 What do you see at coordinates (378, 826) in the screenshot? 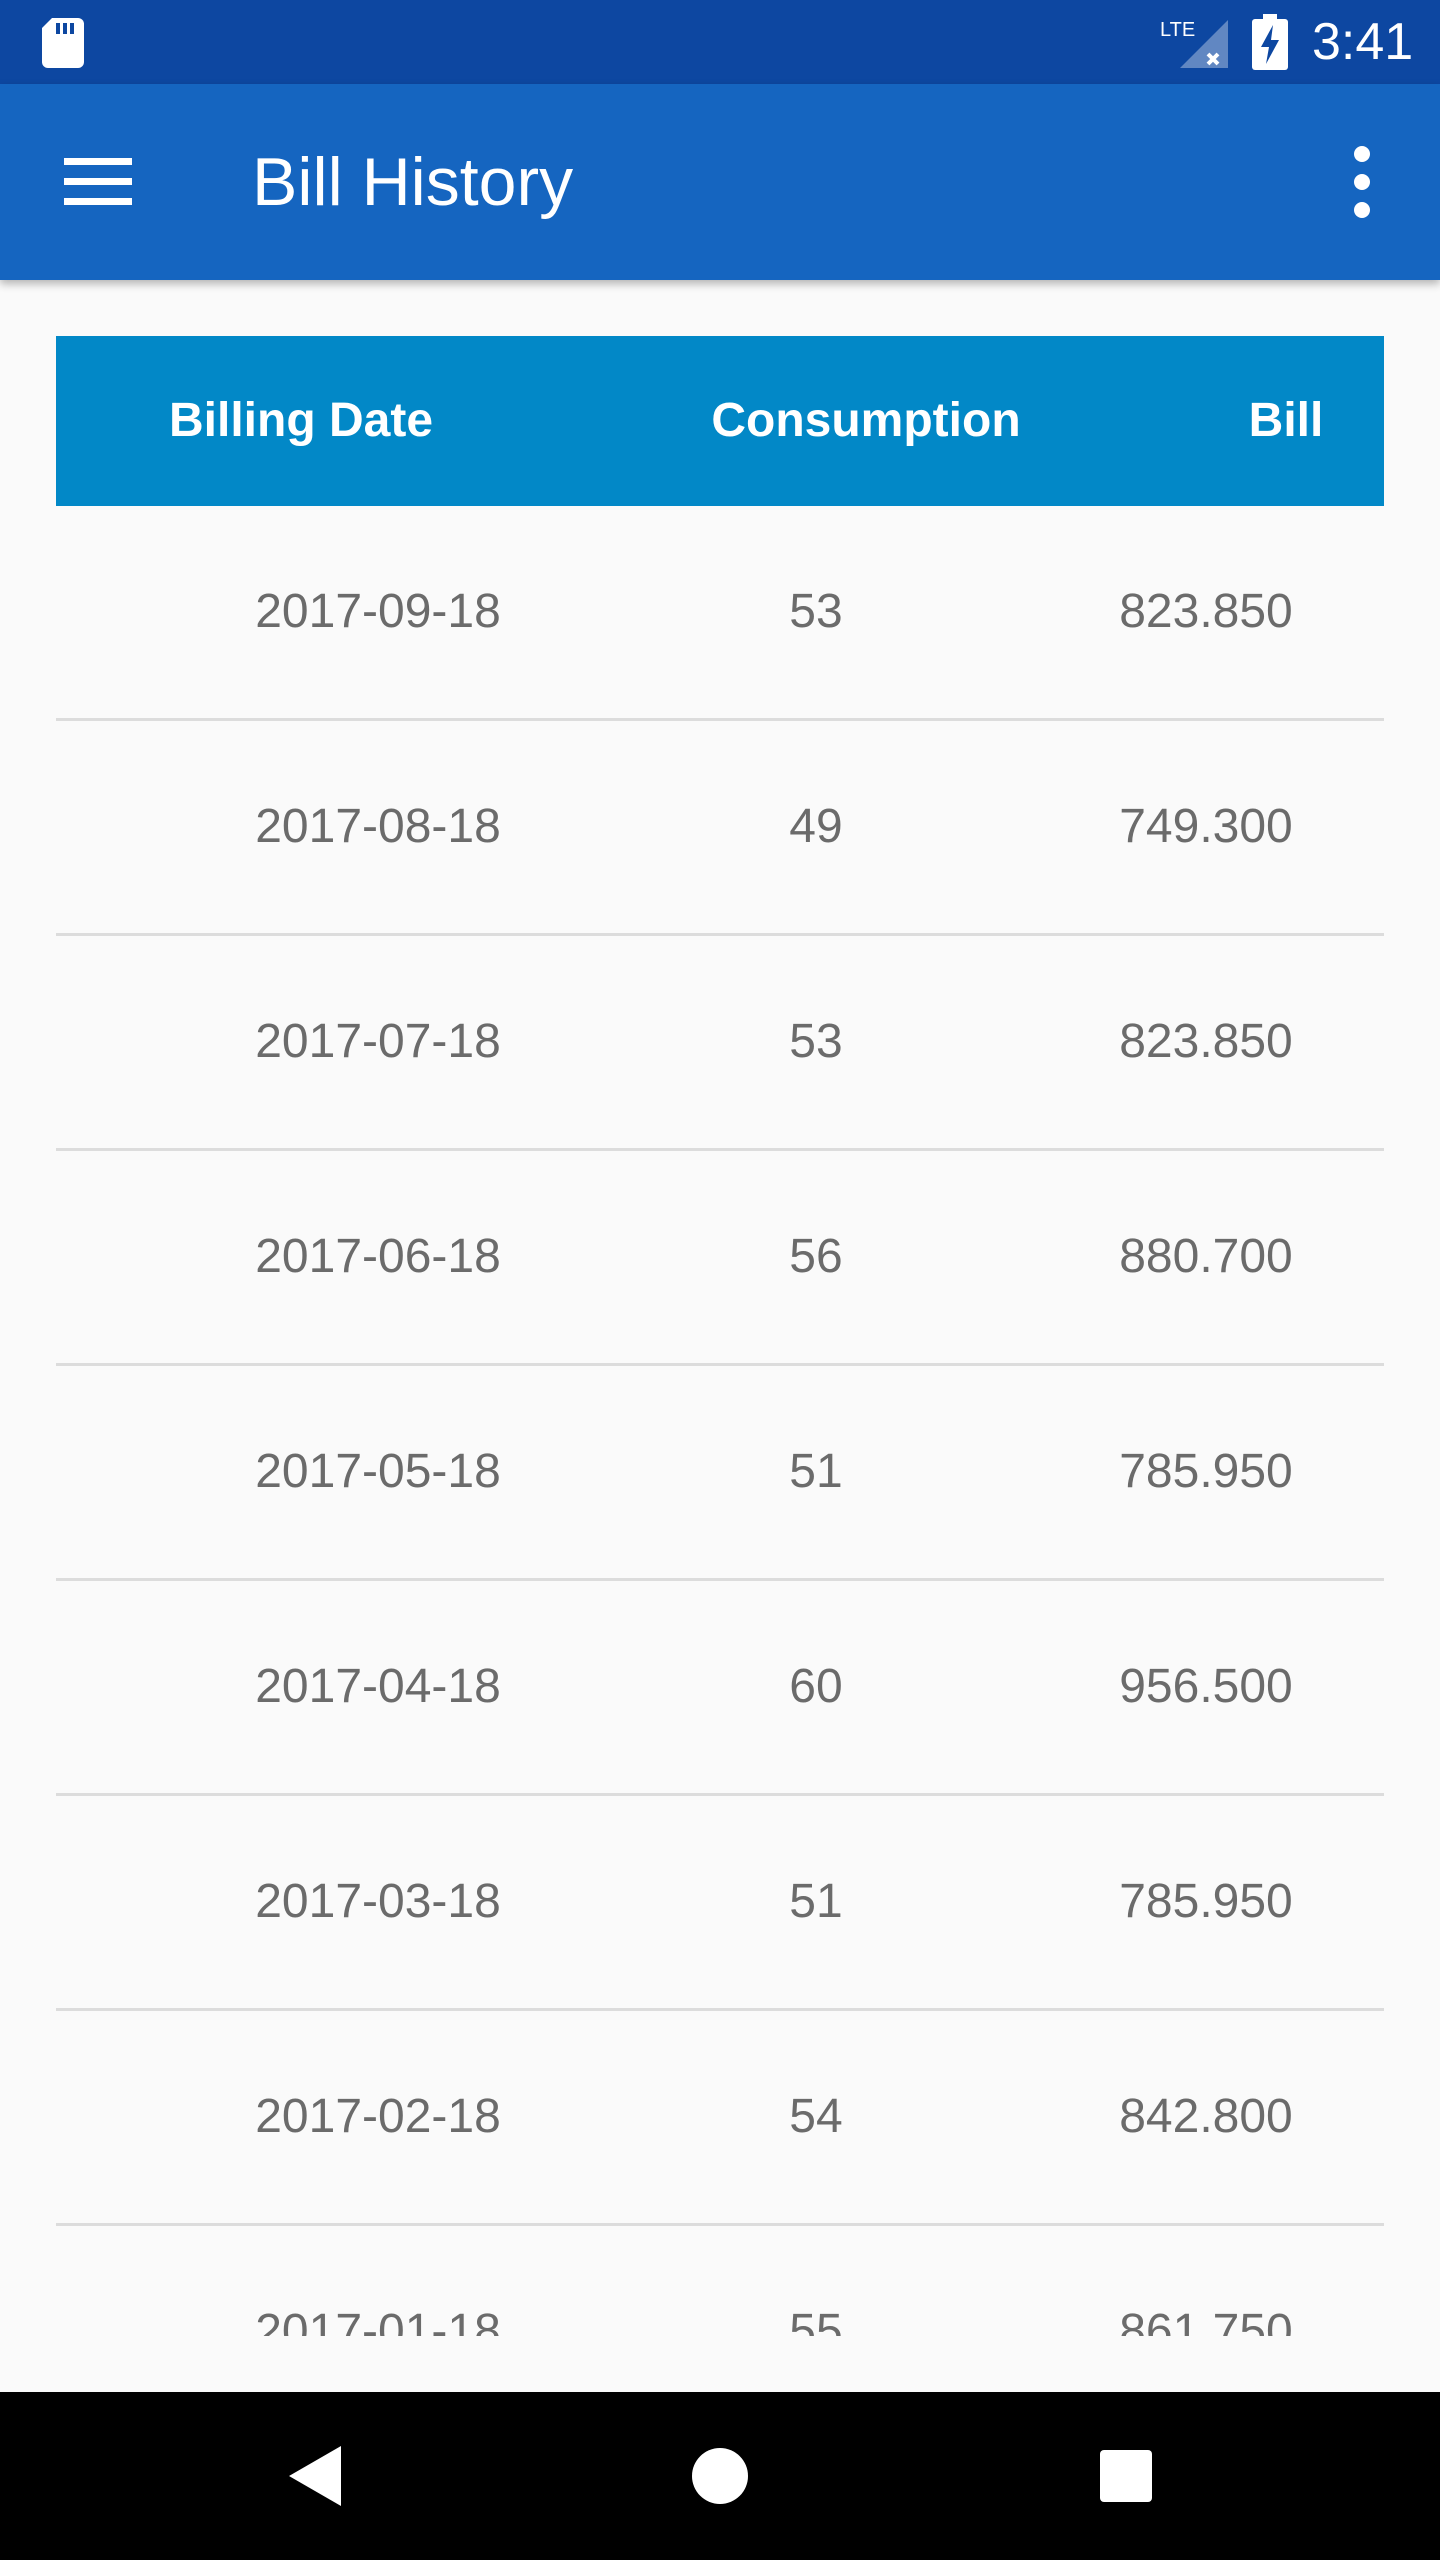
I see `cell-billing-date: 2017-08-18` at bounding box center [378, 826].